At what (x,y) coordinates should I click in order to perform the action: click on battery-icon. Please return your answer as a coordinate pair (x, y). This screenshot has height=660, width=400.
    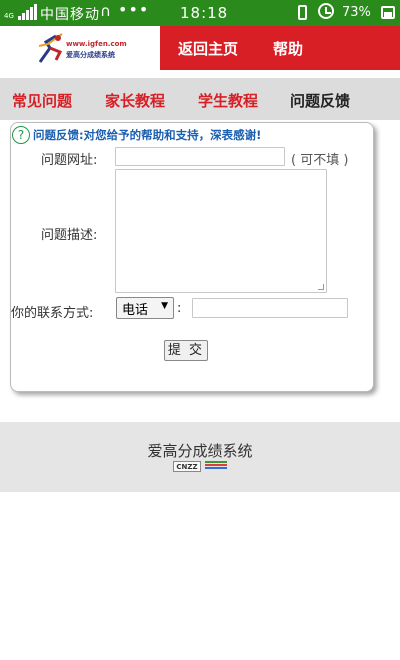
    Looking at the image, I should click on (388, 12).